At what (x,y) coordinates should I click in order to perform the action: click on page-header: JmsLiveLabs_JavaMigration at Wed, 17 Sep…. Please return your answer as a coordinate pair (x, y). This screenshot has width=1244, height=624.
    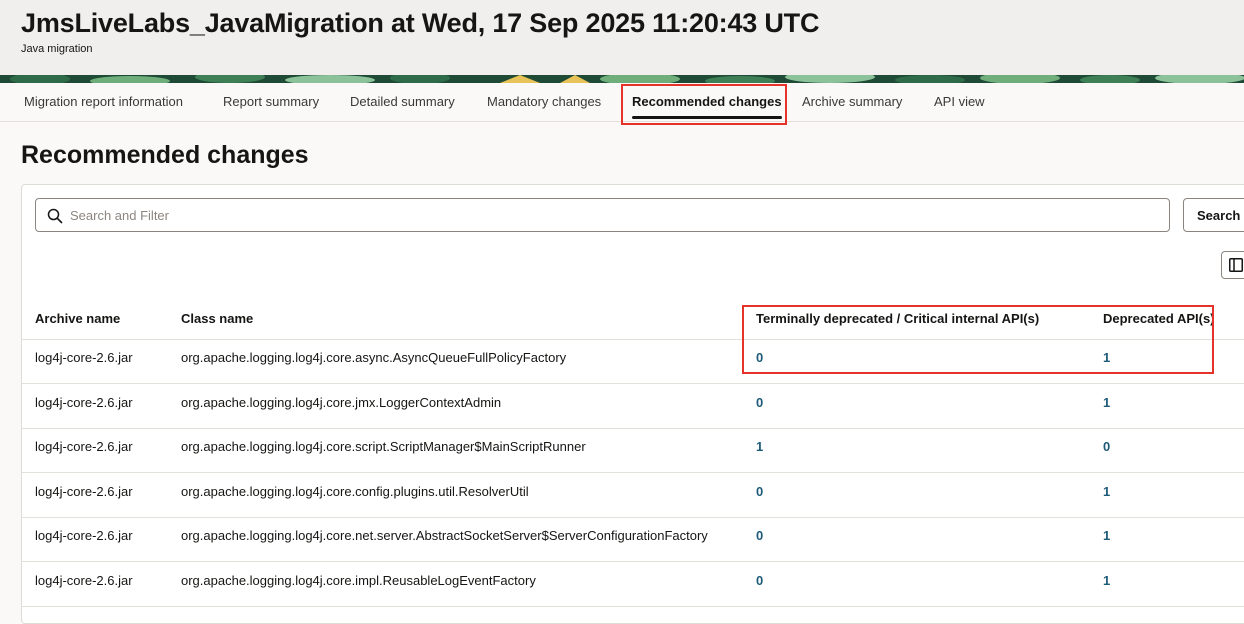
    Looking at the image, I should click on (622, 37).